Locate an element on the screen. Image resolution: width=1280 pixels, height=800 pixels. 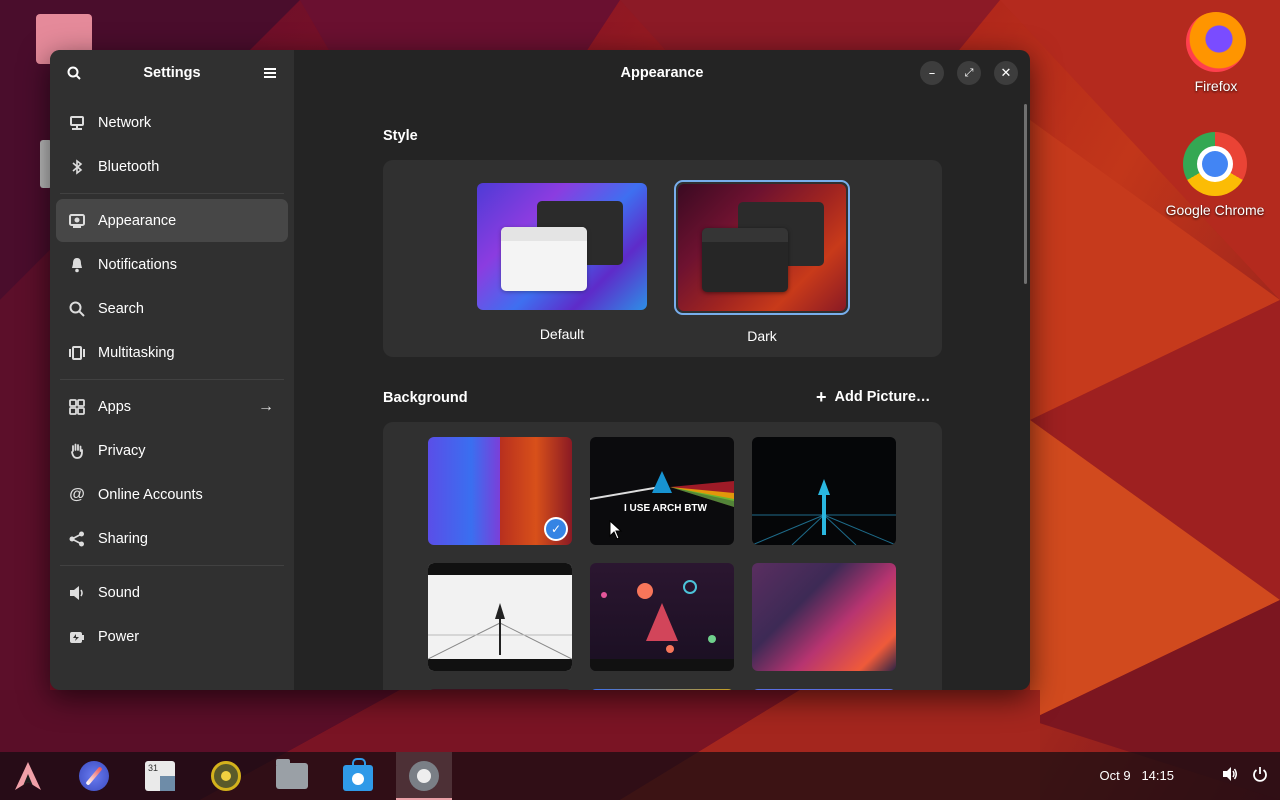
compass-icon is located at coordinates (94, 776).